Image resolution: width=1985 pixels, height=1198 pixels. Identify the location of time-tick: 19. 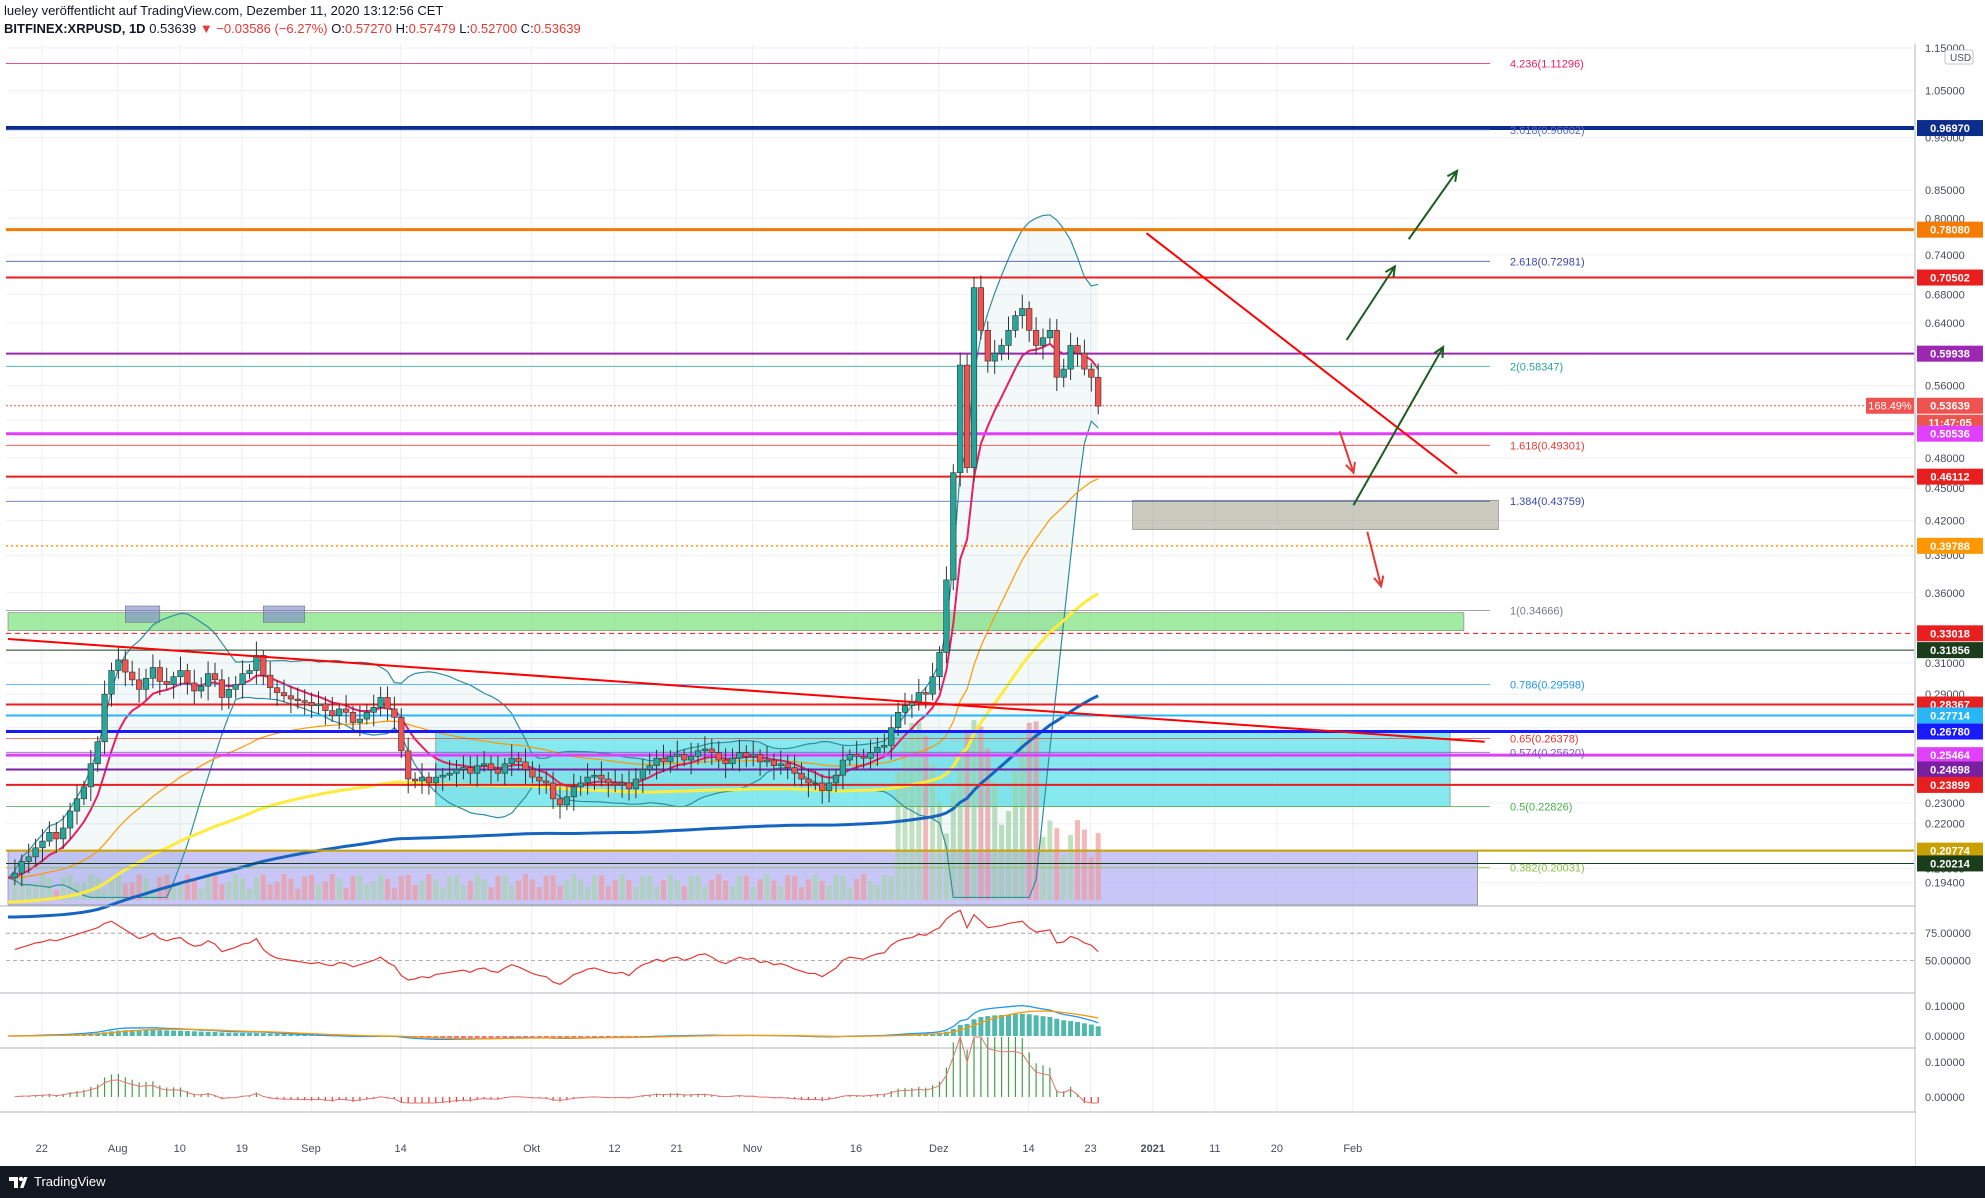
(242, 1149).